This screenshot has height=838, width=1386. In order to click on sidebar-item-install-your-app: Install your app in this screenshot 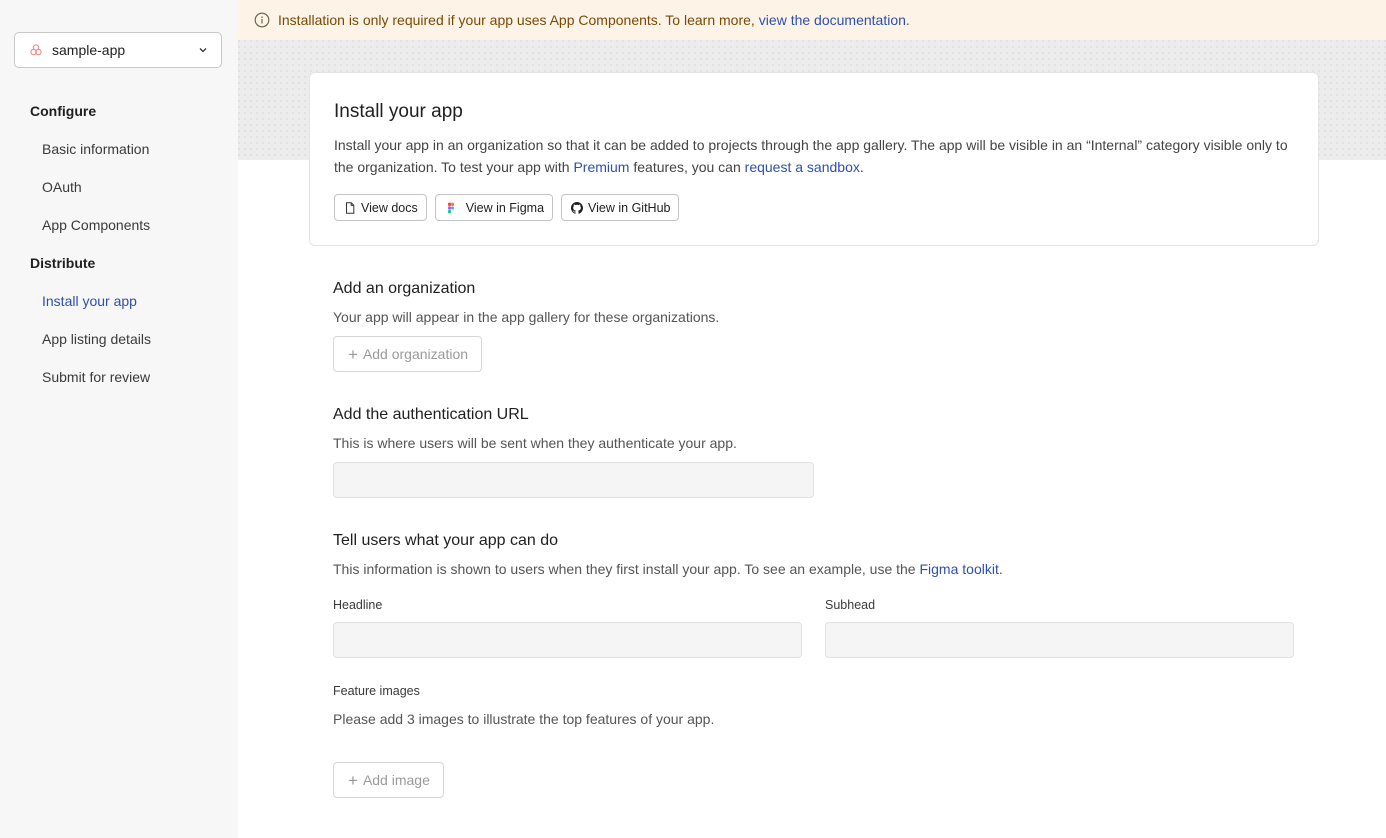, I will do `click(89, 301)`.